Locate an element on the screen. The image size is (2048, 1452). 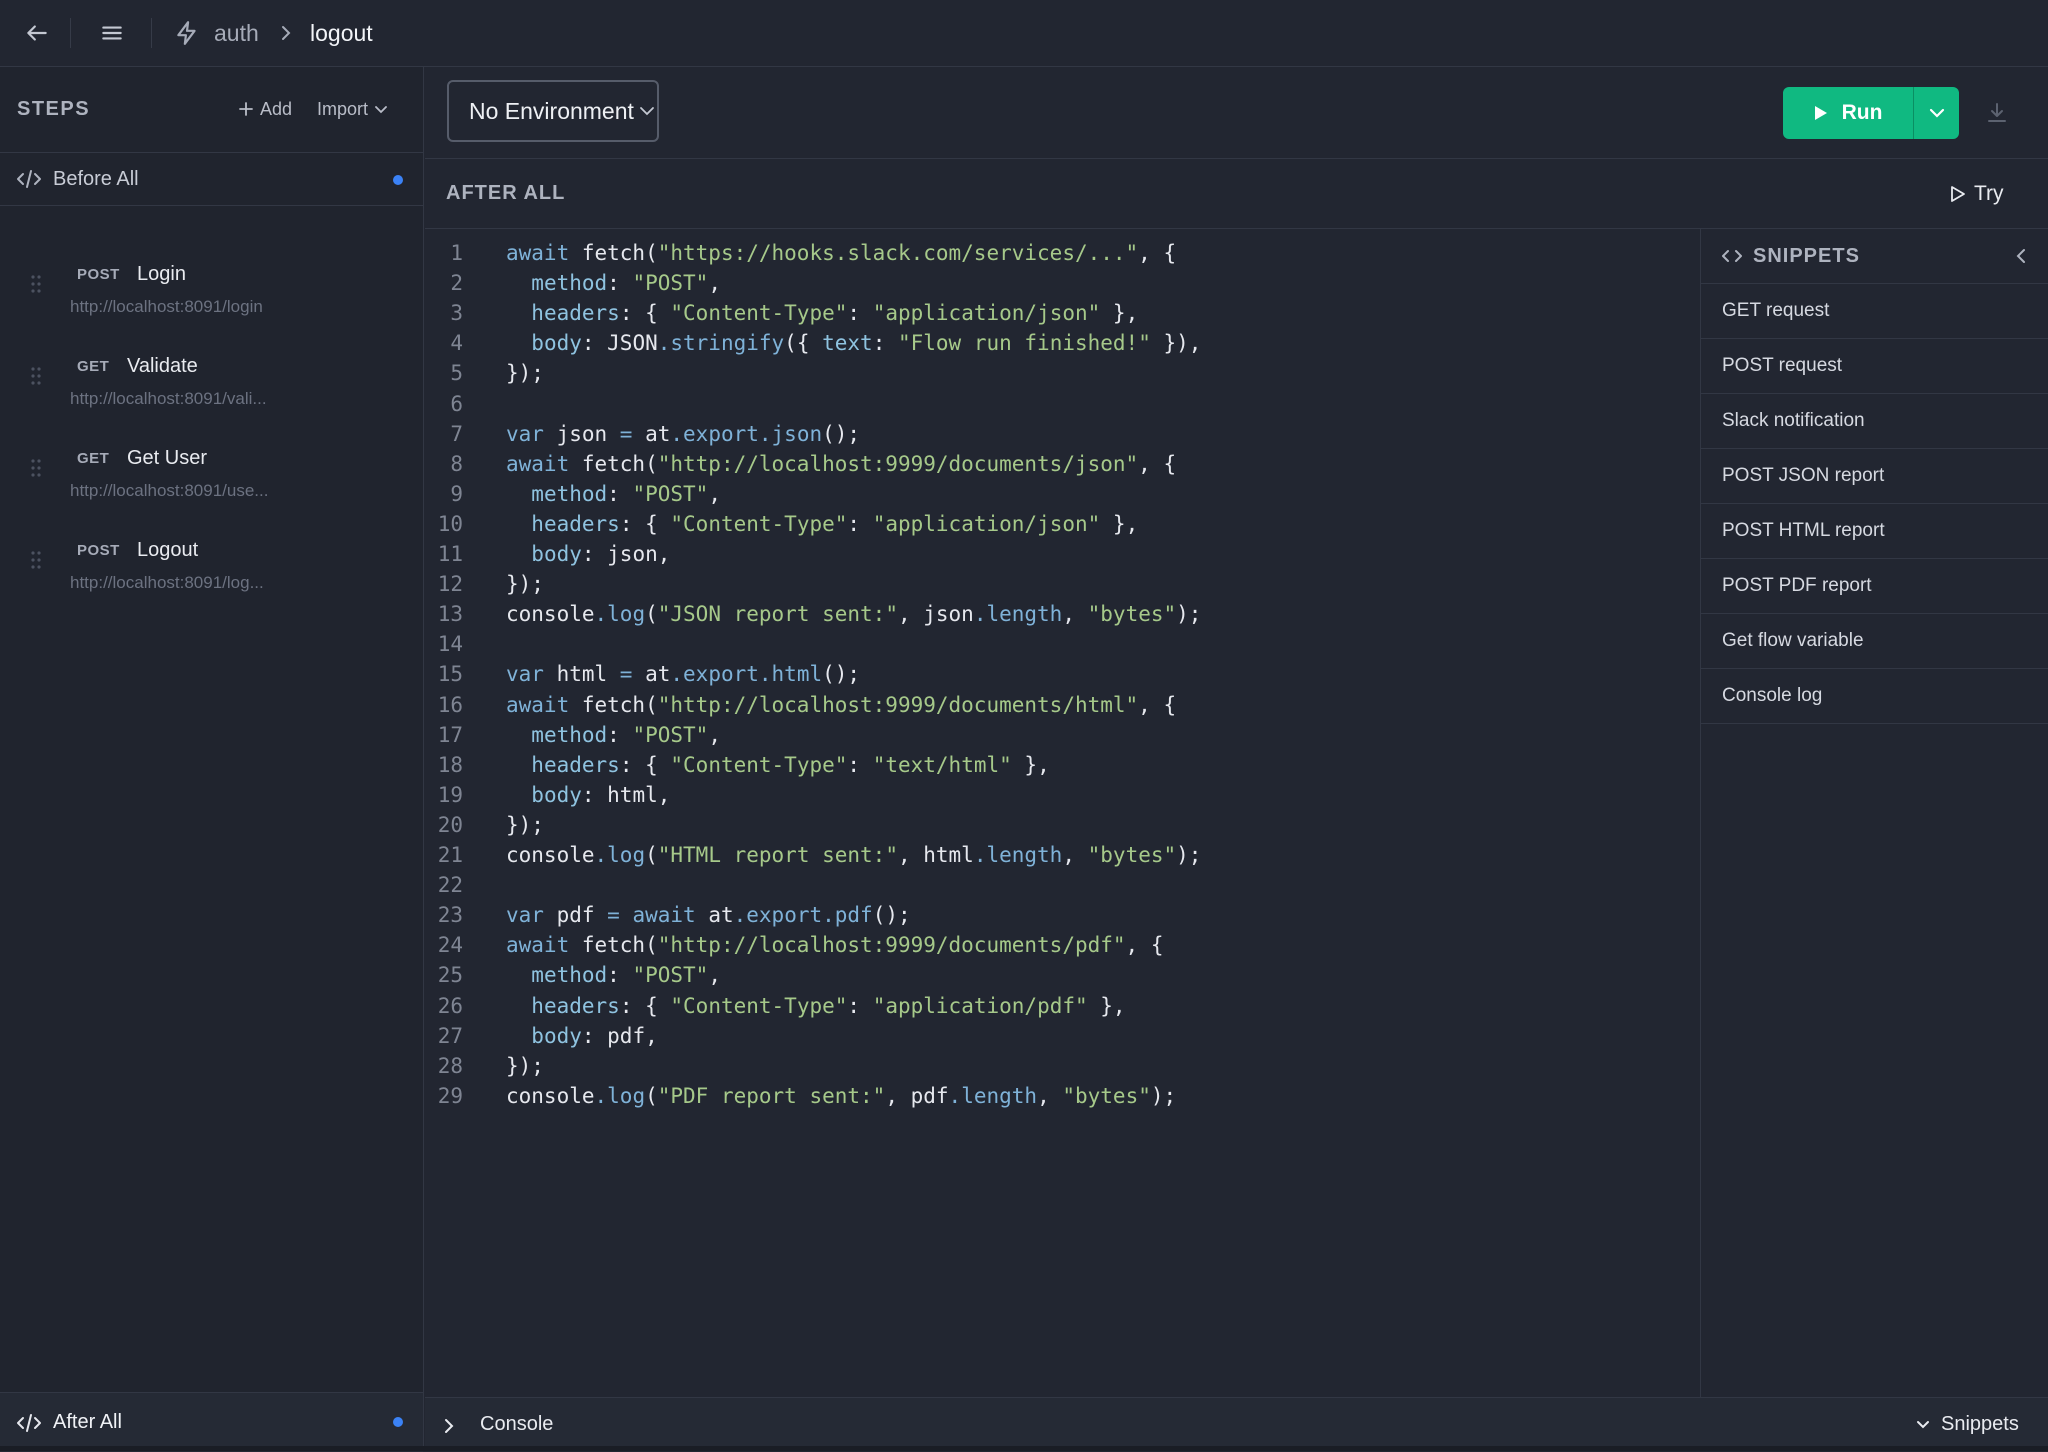
add-step-button: Add is located at coordinates (265, 109).